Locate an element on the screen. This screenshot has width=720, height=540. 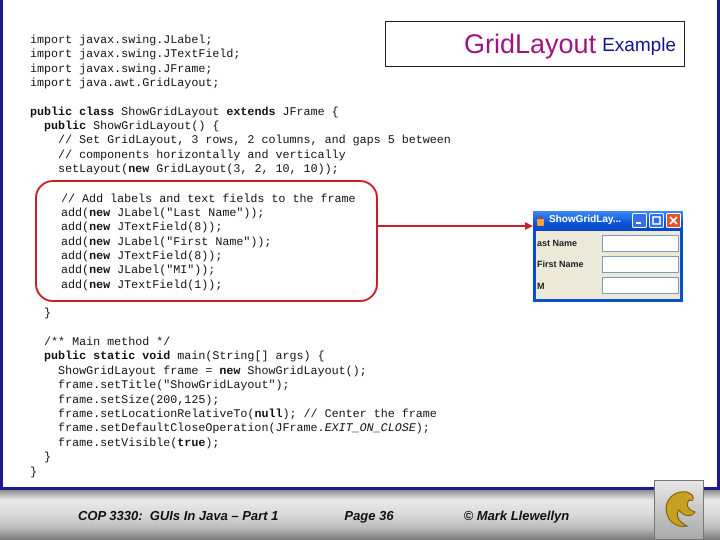
code-line: frame.setTitle("ShowGridLayout"); is located at coordinates (174, 385).